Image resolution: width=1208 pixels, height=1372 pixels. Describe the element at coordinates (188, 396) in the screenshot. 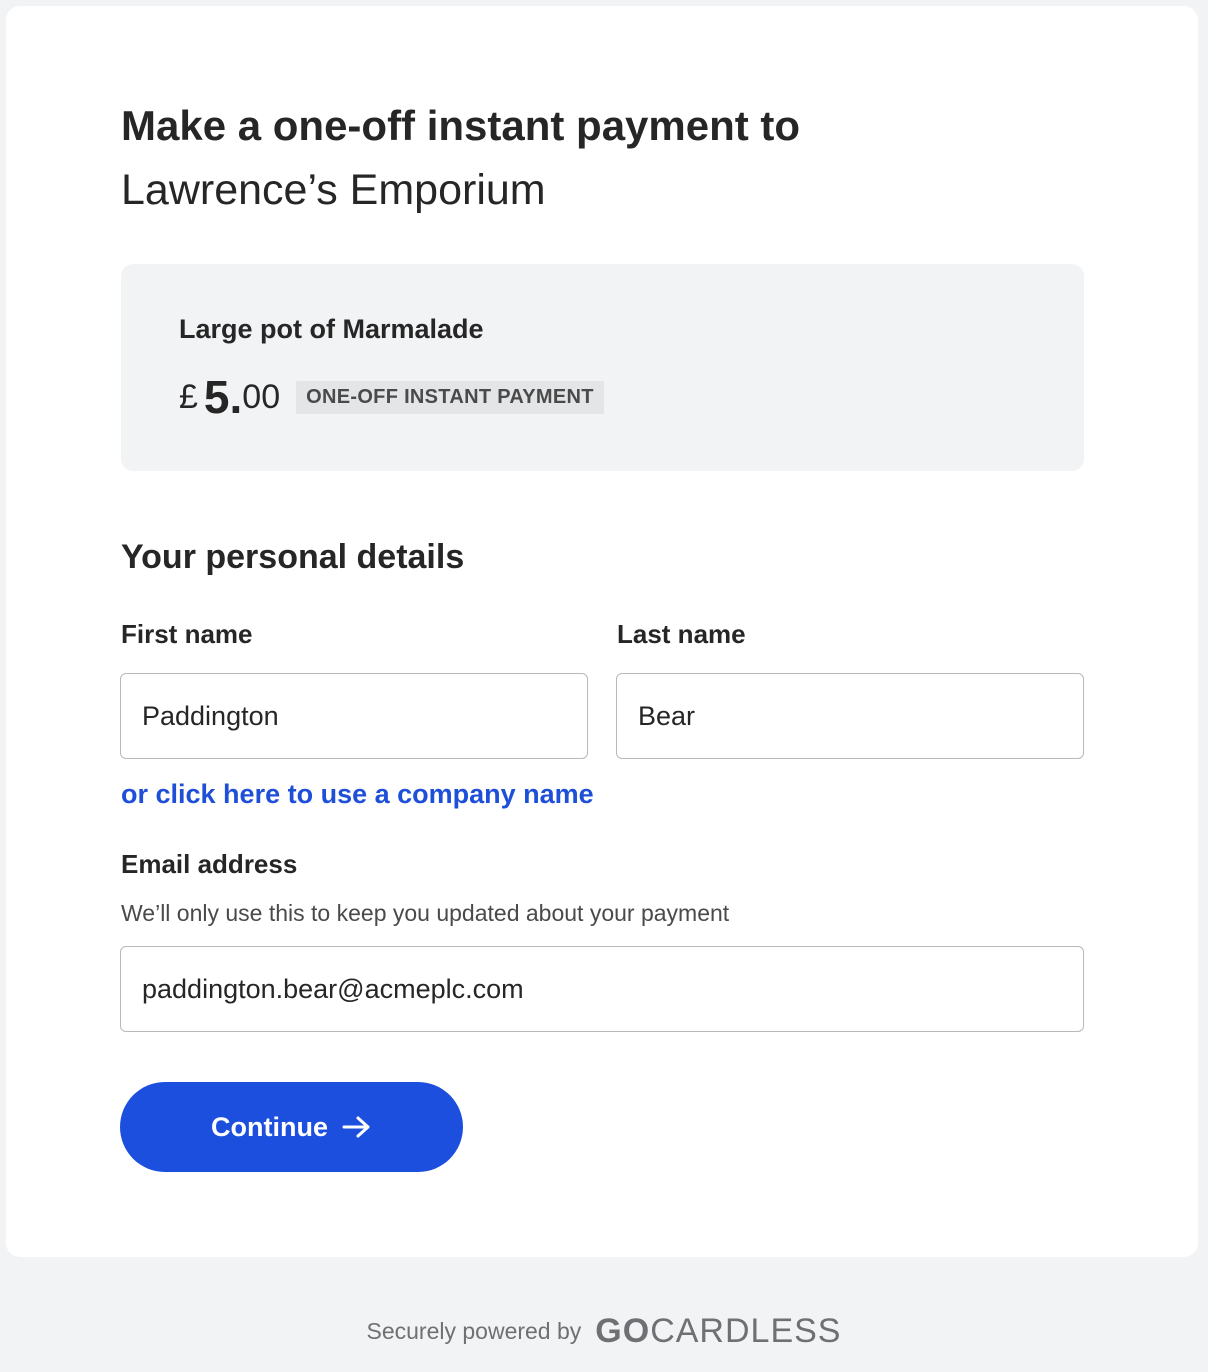

I see `currency-symbol: £` at that location.